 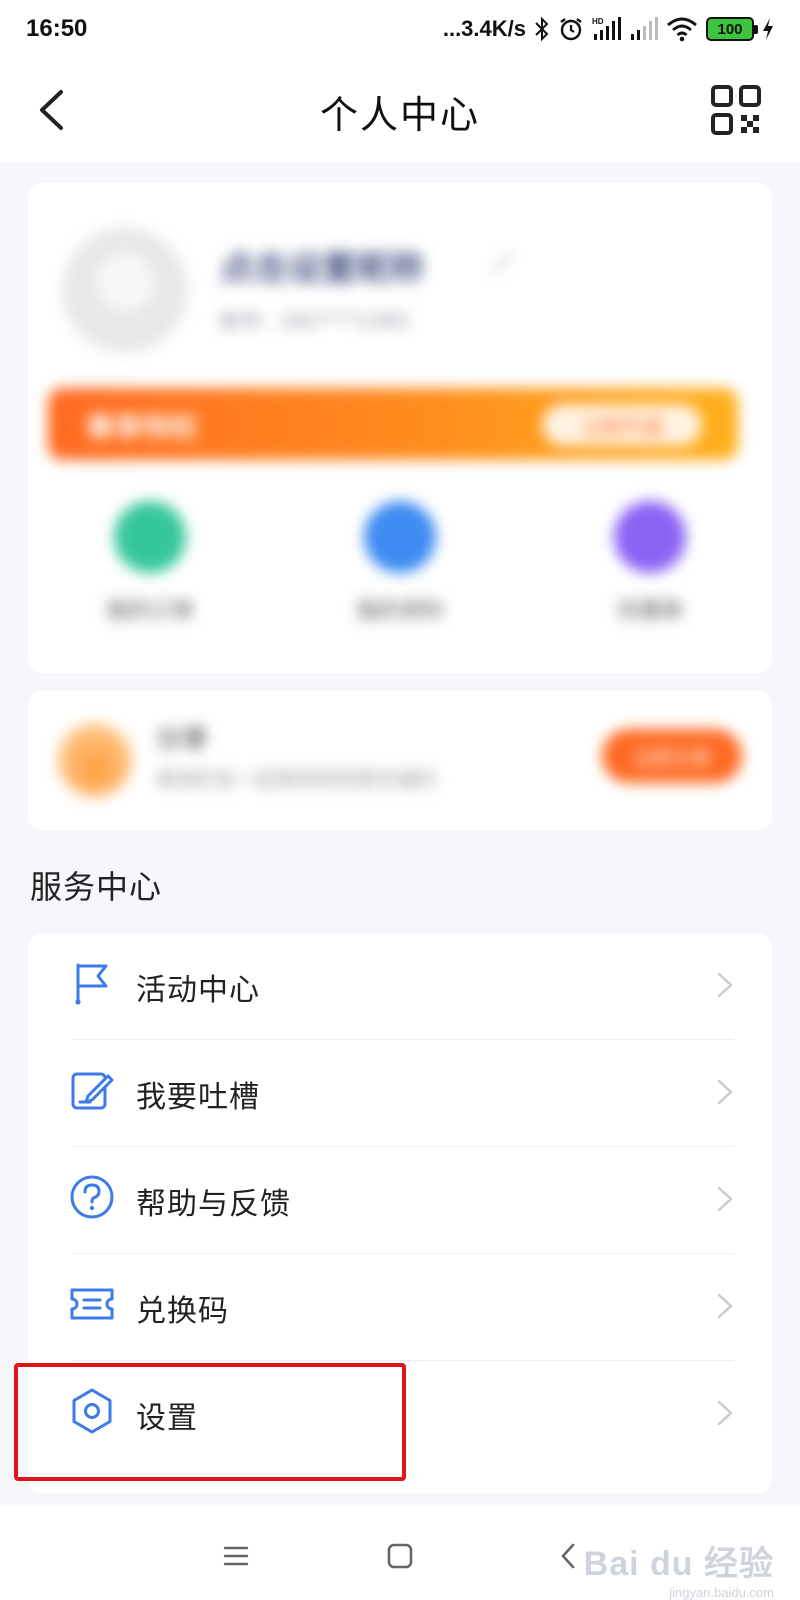 What do you see at coordinates (125, 282) in the screenshot?
I see `avatar-placeholder` at bounding box center [125, 282].